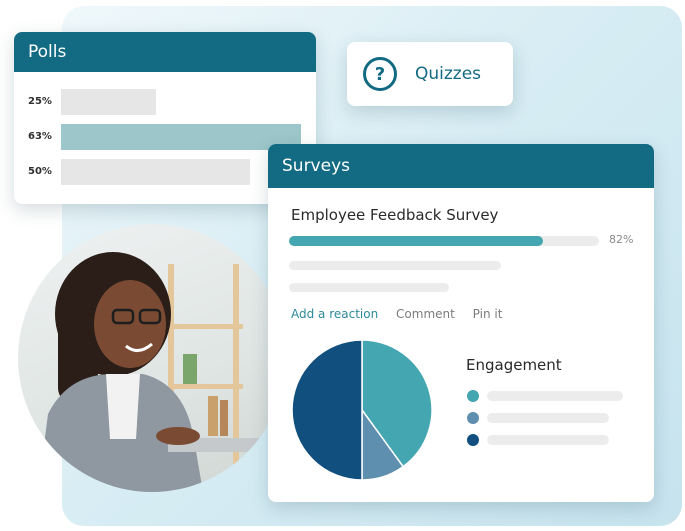 The height and width of the screenshot is (531, 685). I want to click on quizzes-label: Quizzes, so click(448, 74).